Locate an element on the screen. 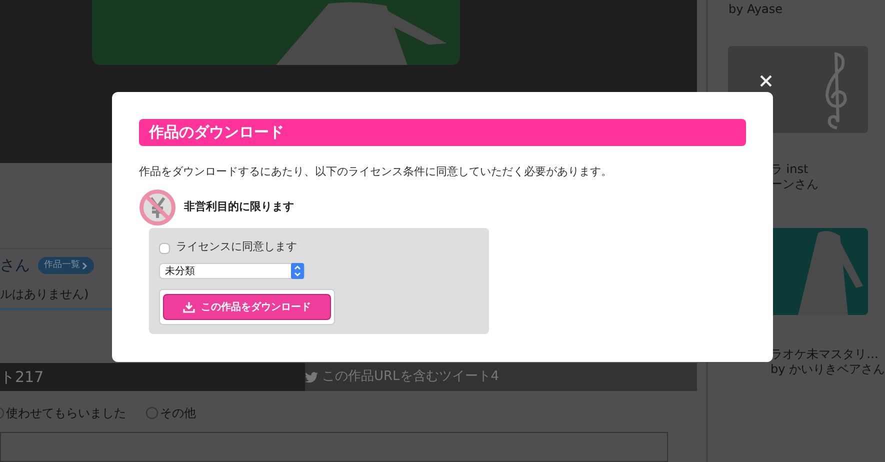 The image size is (885, 462). close-icon is located at coordinates (766, 81).